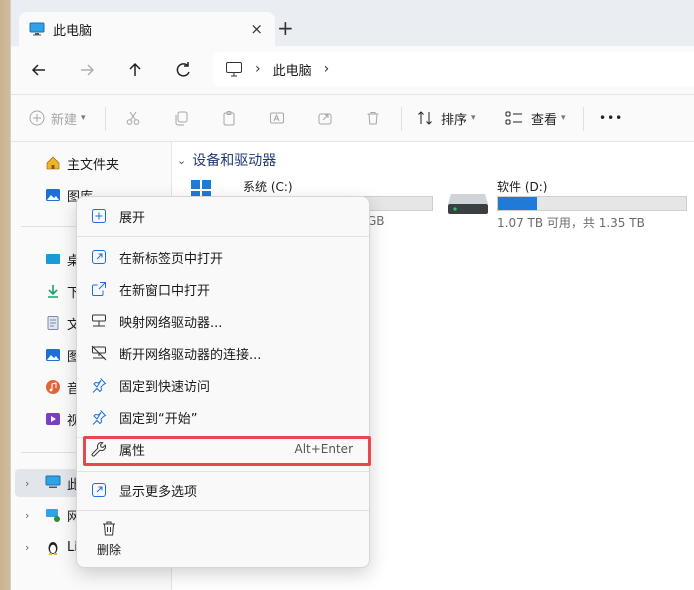 This screenshot has height=590, width=694. Describe the element at coordinates (352, 118) in the screenshot. I see `command-bar: 新建 ▾ 排序 ▾ 查看 ▾ •••` at that location.